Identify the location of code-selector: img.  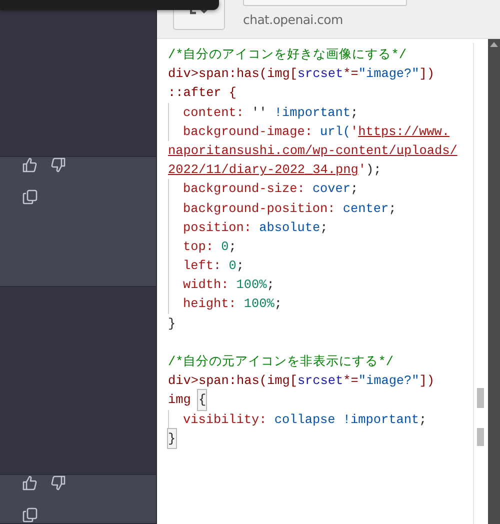
(180, 400).